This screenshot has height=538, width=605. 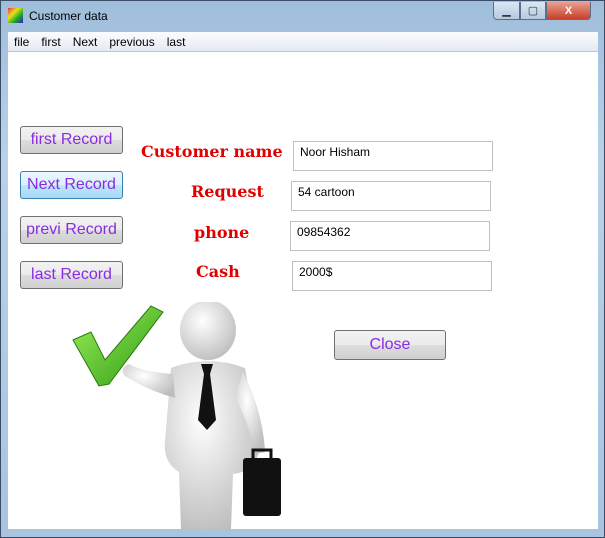 What do you see at coordinates (568, 11) in the screenshot?
I see `close-window-button: X` at bounding box center [568, 11].